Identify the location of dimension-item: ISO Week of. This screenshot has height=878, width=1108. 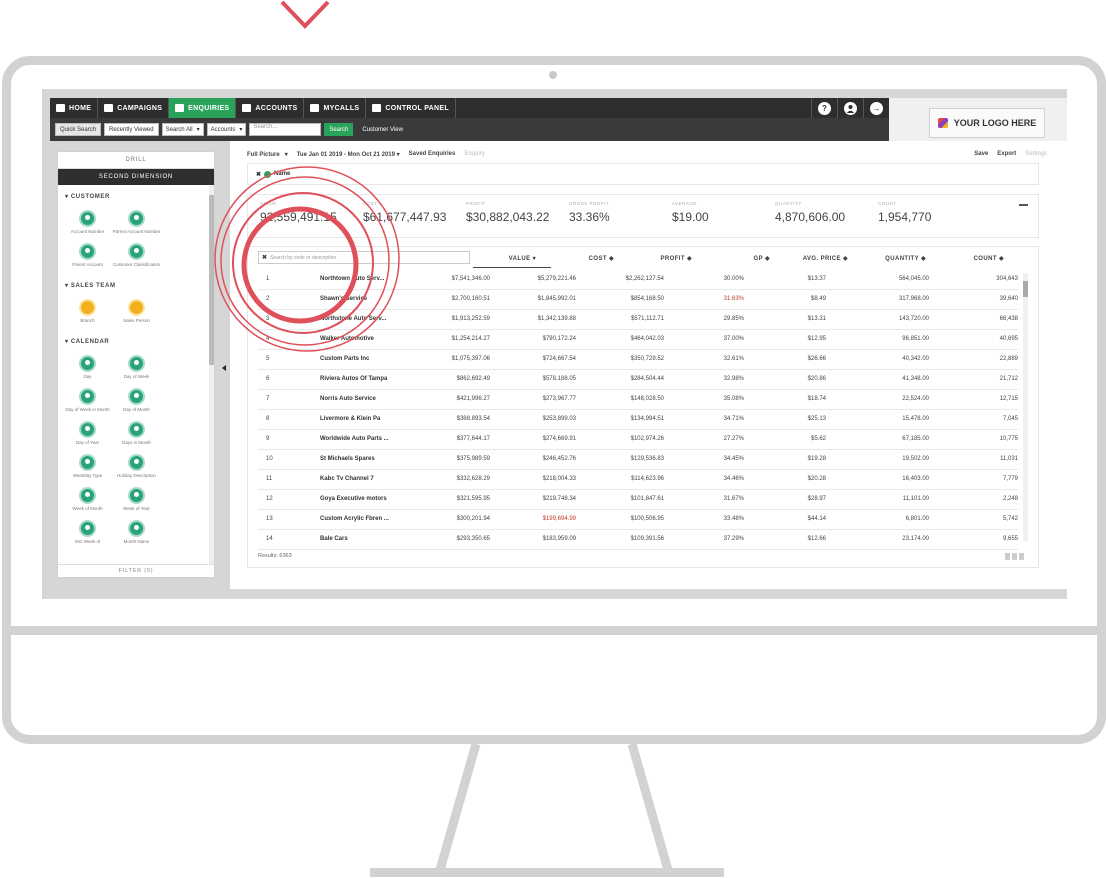
(87, 535).